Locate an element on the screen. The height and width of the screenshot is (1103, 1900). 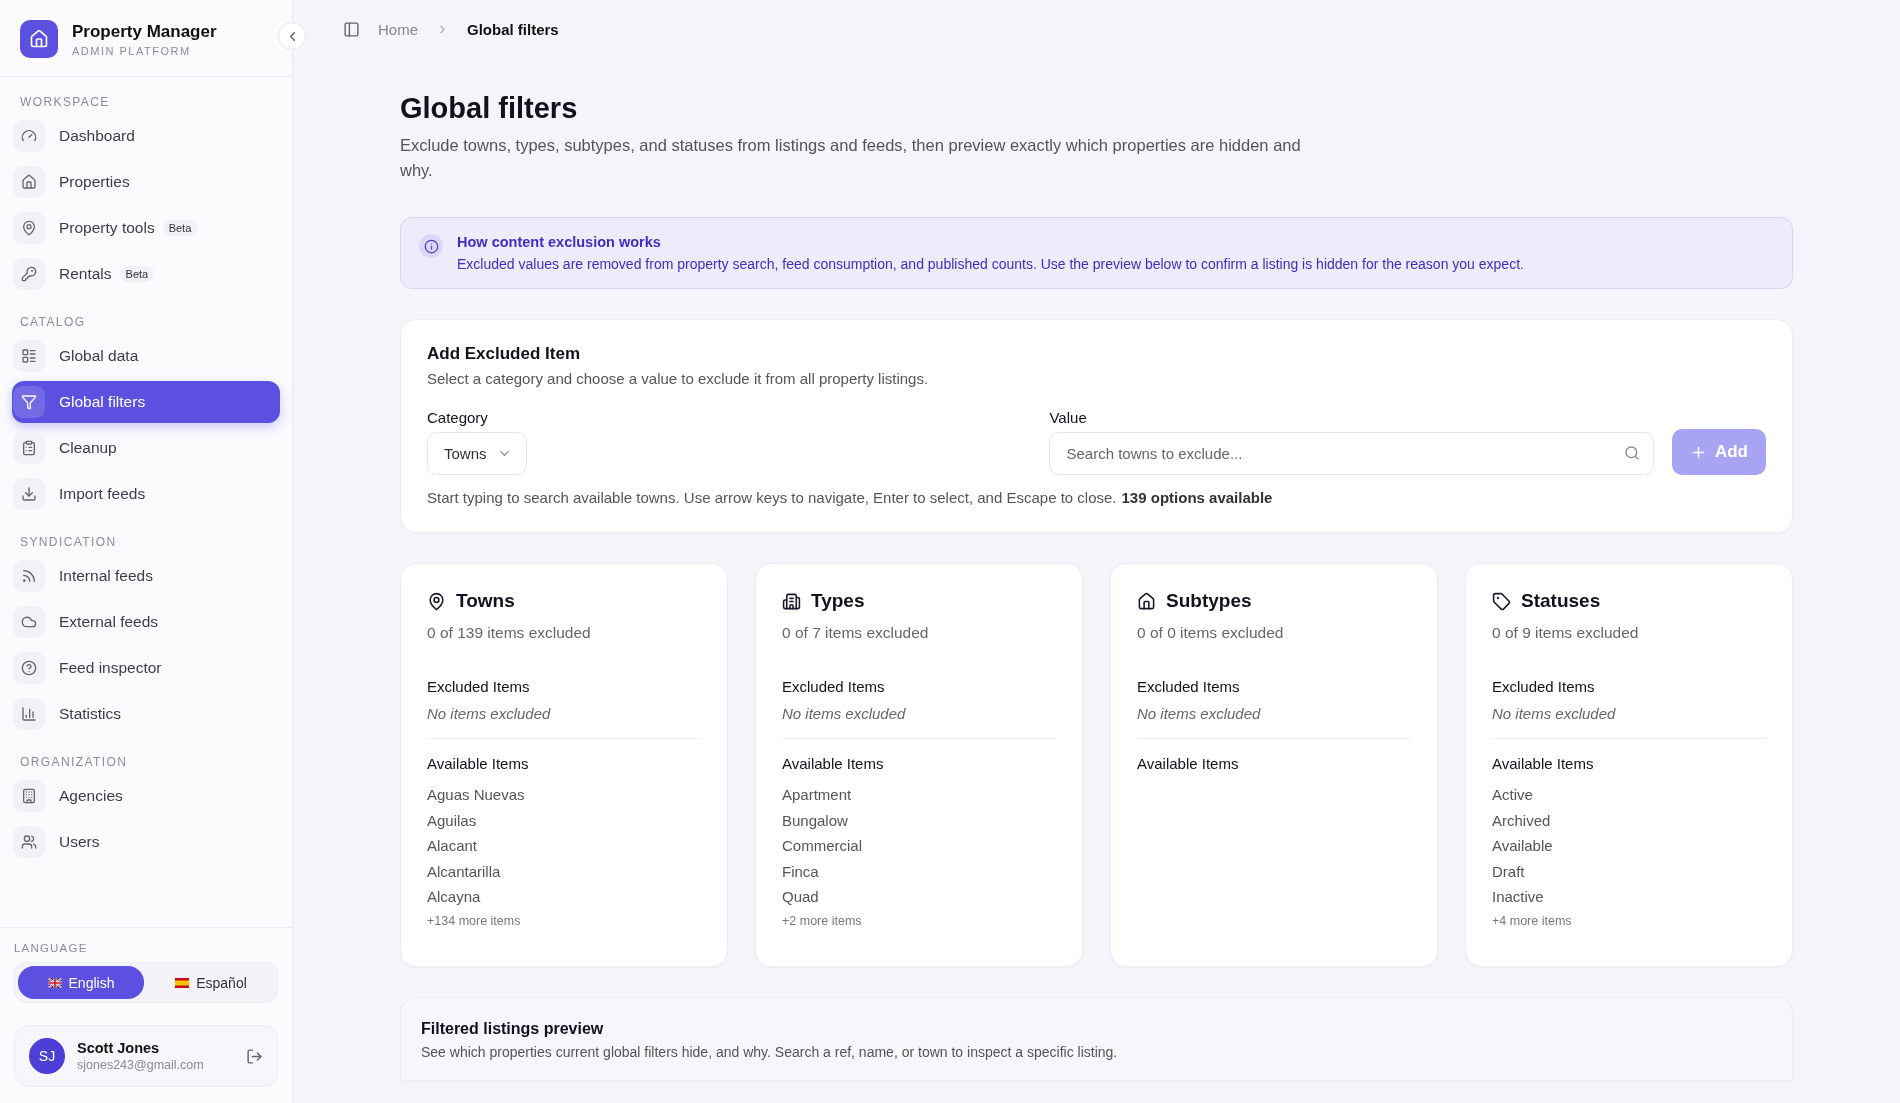
user-name: Scott Jones is located at coordinates (119, 1048).